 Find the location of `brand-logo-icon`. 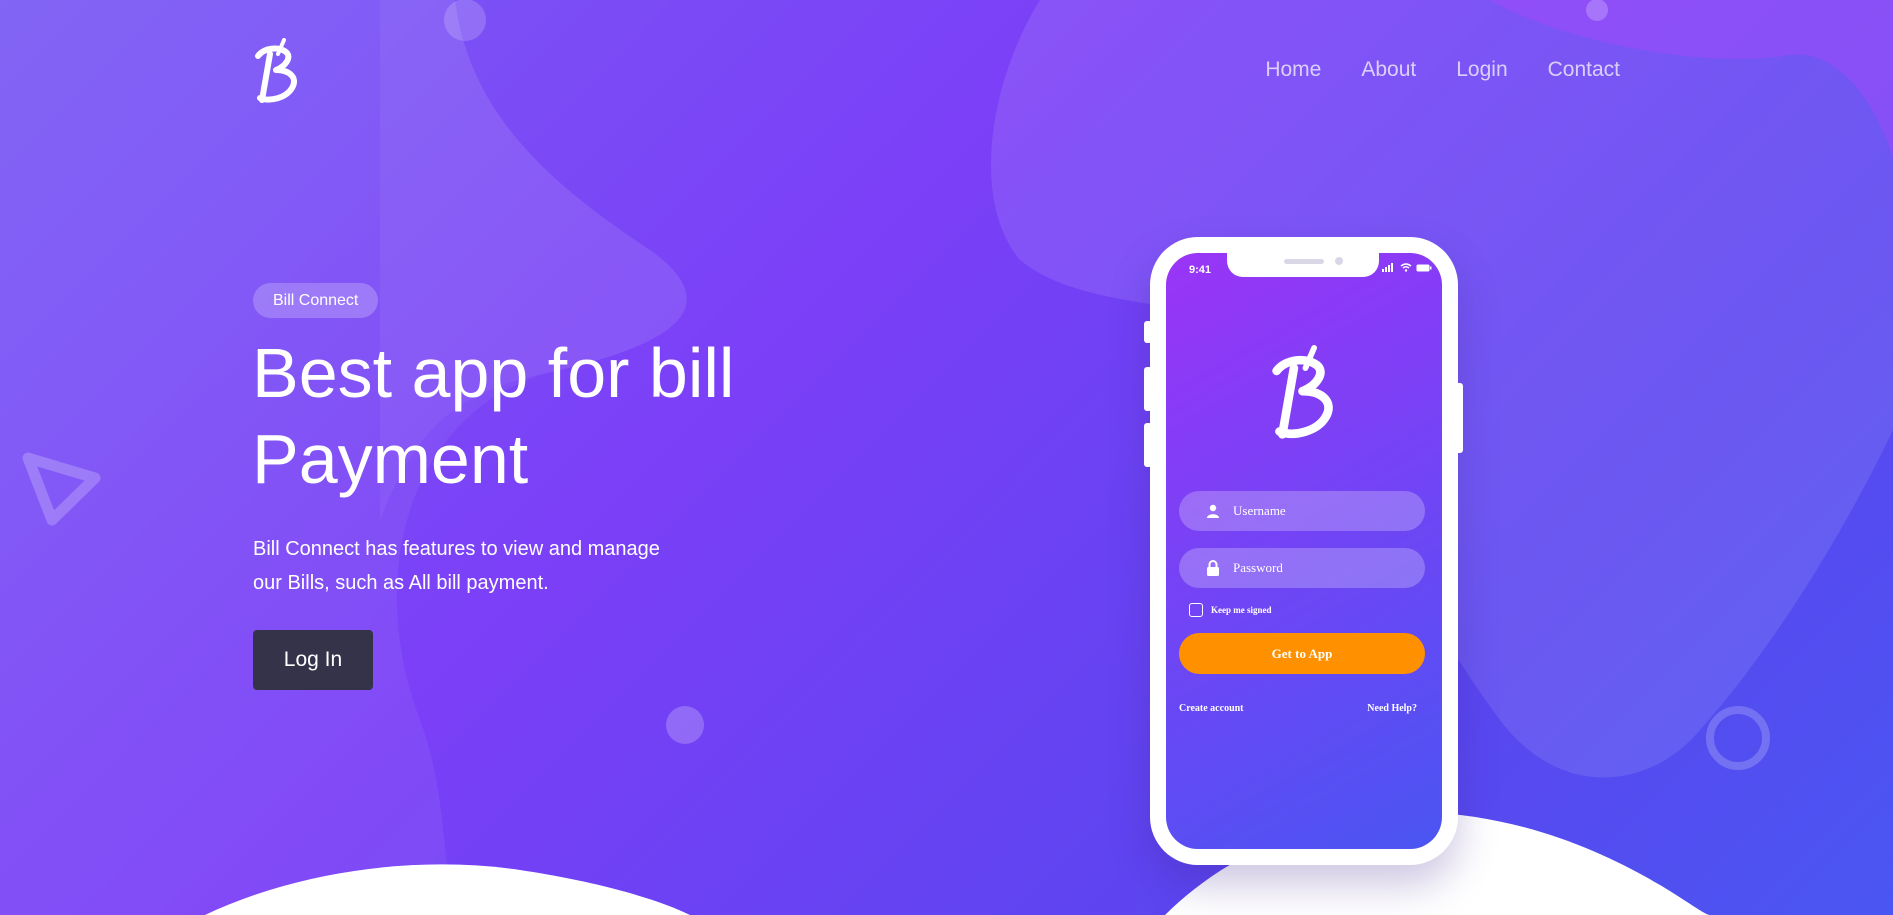

brand-logo-icon is located at coordinates (277, 72).